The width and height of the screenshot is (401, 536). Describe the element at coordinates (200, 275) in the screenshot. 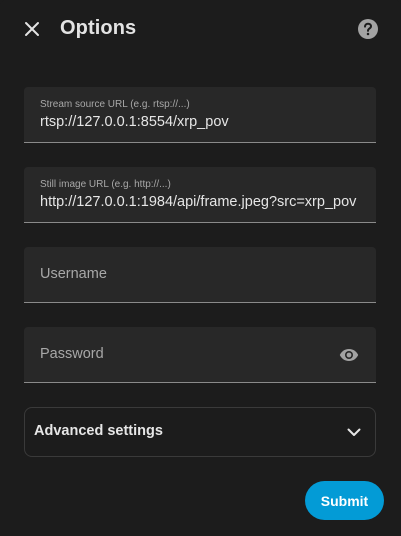

I see `username-field: Username` at that location.